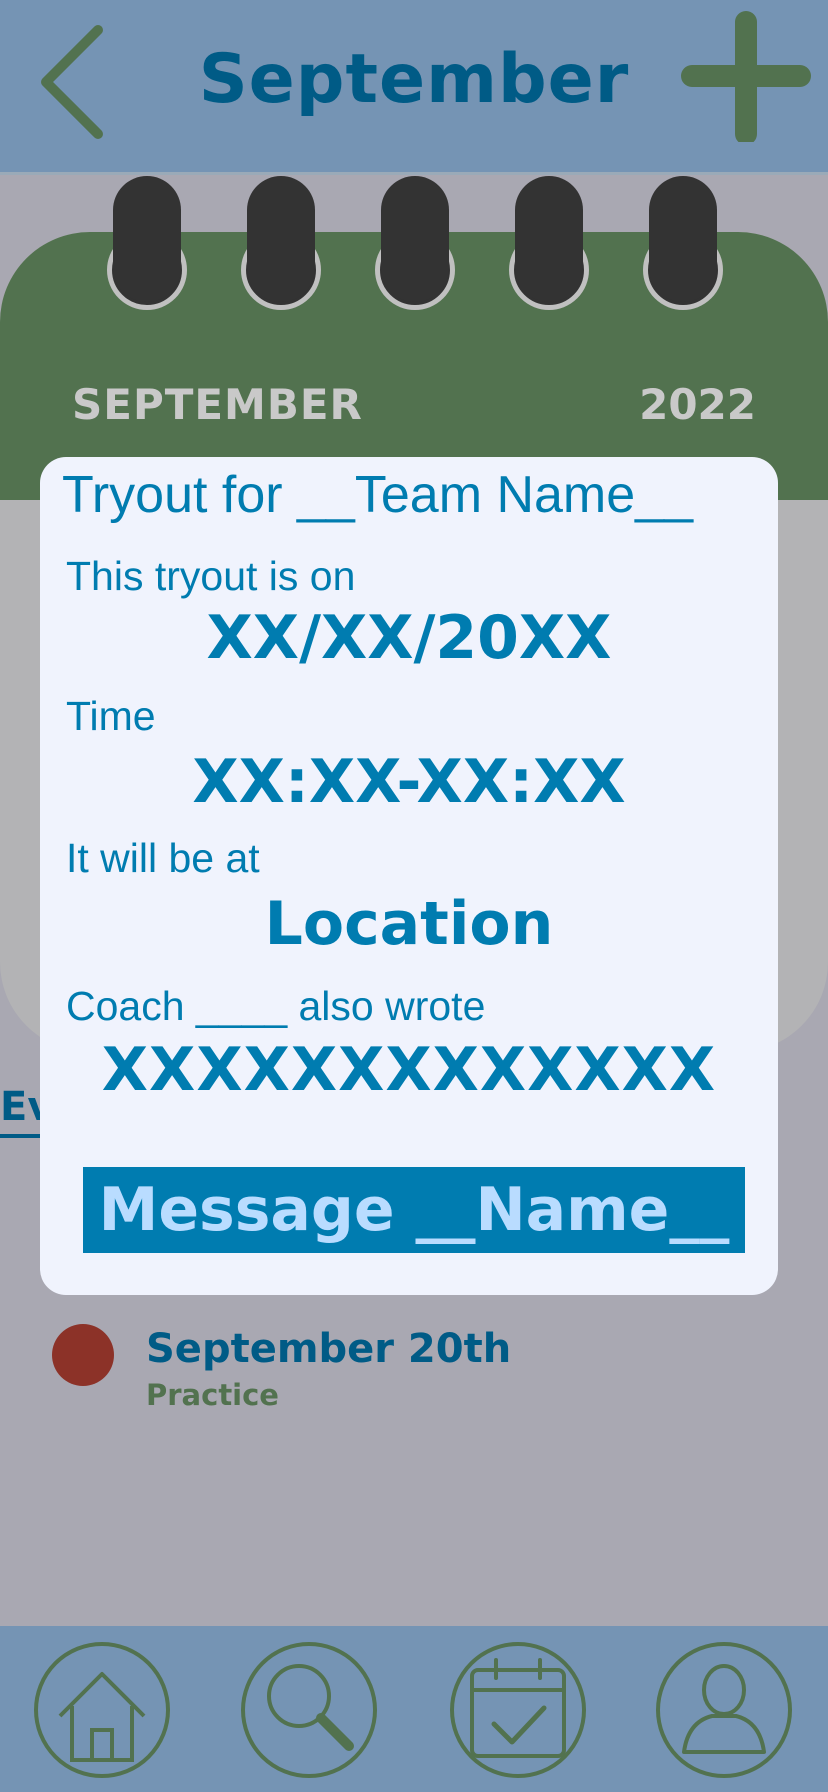  I want to click on home-icon, so click(102, 1717).